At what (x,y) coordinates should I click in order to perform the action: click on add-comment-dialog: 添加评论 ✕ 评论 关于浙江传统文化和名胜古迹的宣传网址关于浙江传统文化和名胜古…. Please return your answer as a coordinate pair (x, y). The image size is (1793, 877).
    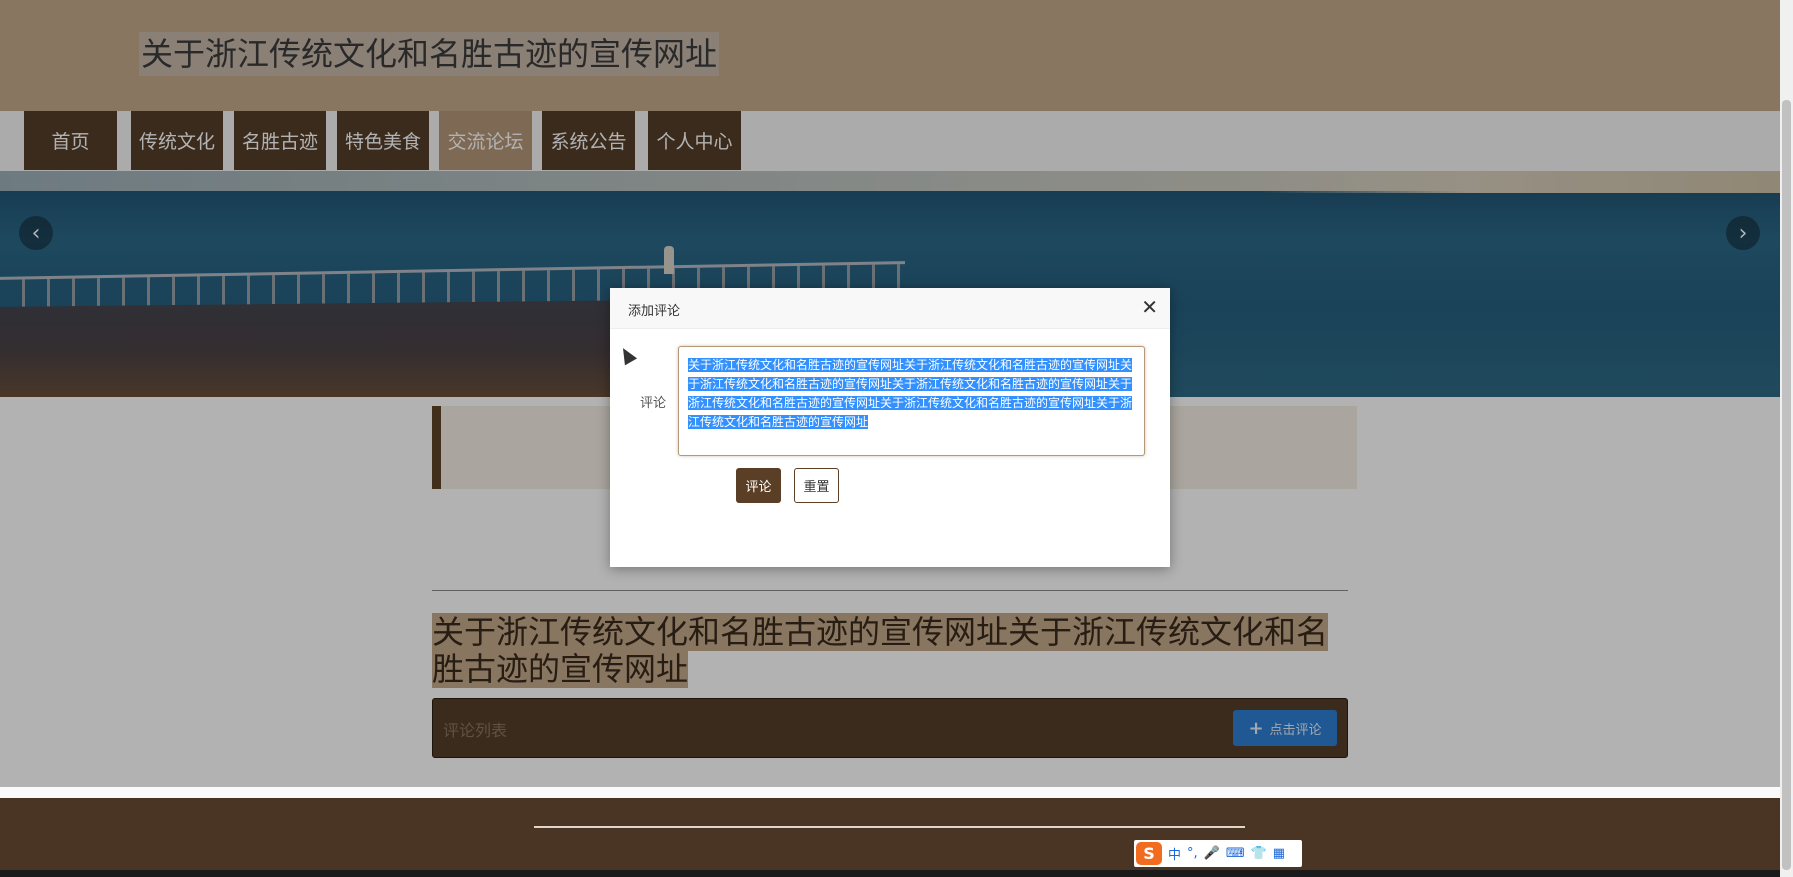
    Looking at the image, I should click on (890, 427).